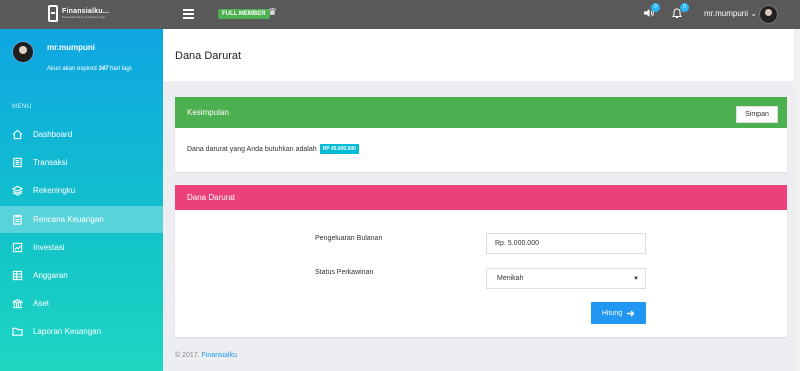 The image size is (800, 371). What do you see at coordinates (17, 248) in the screenshot?
I see `chart-icon` at bounding box center [17, 248].